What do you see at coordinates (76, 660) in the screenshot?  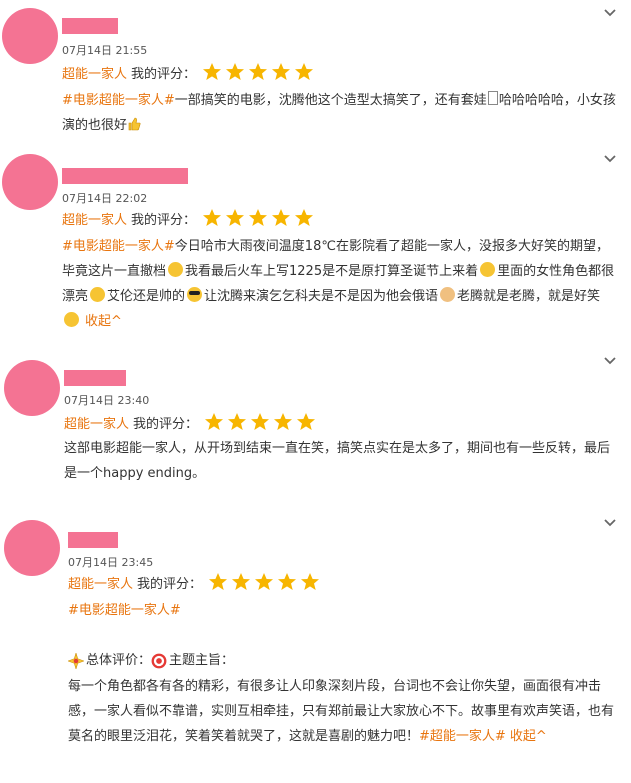 I see `sparkle-icon` at bounding box center [76, 660].